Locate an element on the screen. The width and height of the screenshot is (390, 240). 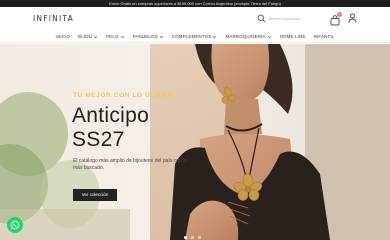
hero-title-line2: SS27 is located at coordinates (98, 139).